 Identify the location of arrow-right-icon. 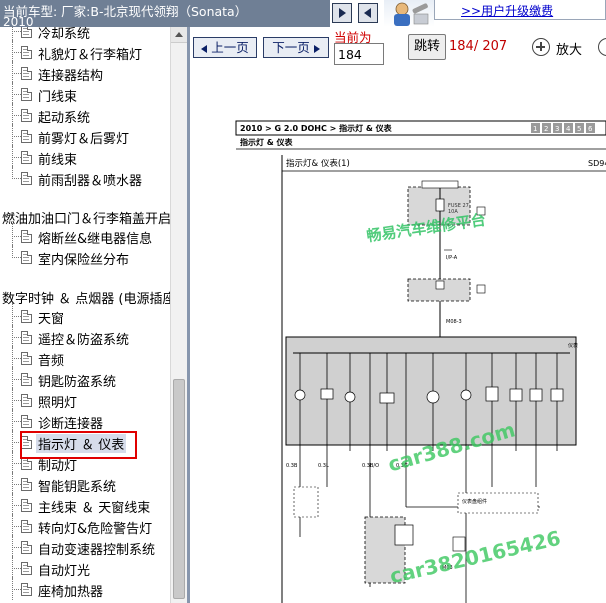
(342, 13).